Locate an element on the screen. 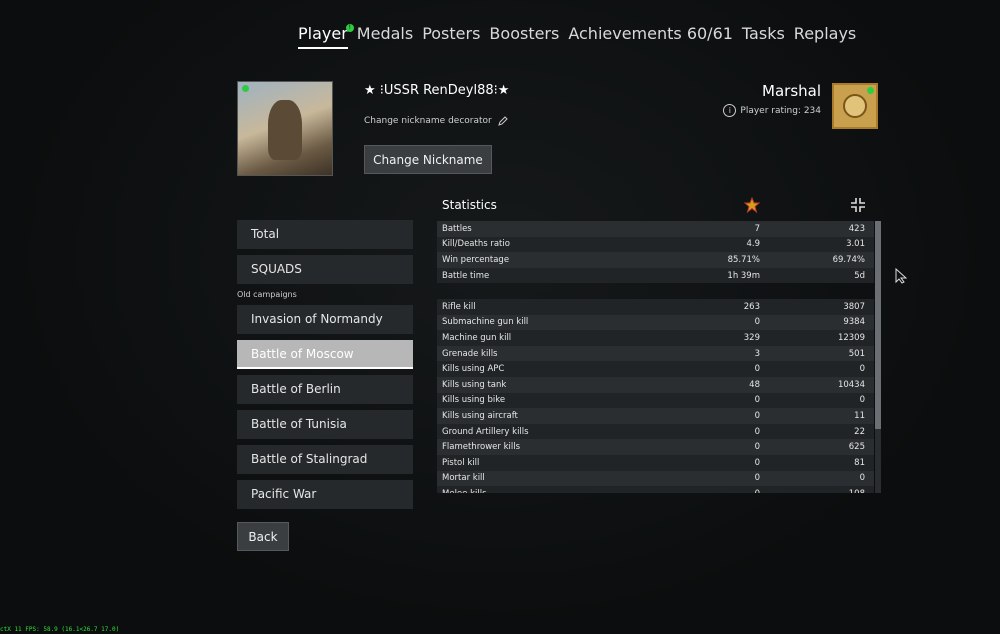 This screenshot has width=1000, height=634. stat-row: Kills using tank 48 10434 is located at coordinates (655, 384).